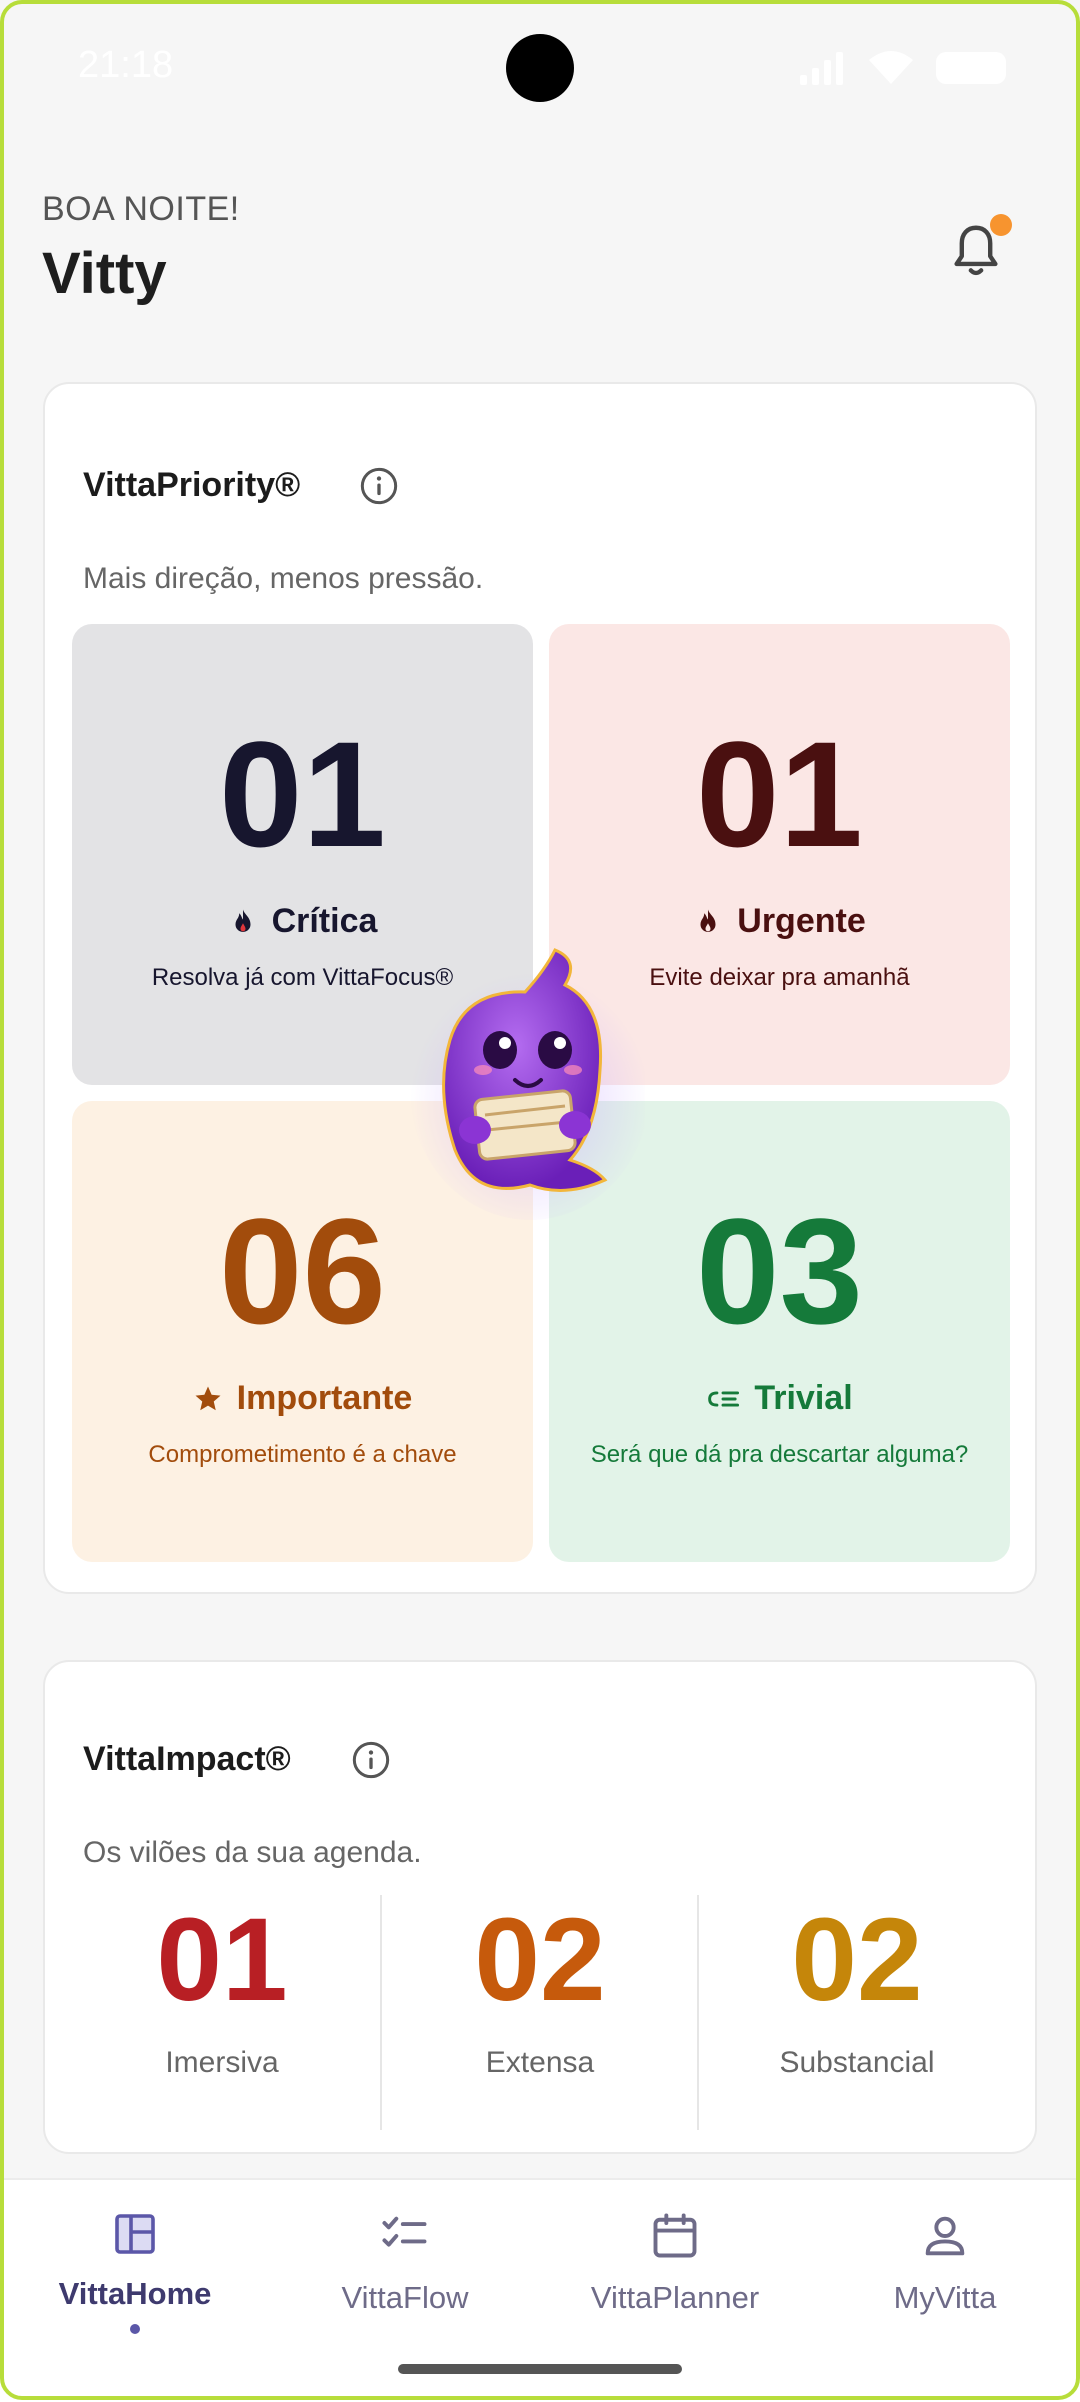  Describe the element at coordinates (208, 1398) in the screenshot. I see `star-icon` at that location.